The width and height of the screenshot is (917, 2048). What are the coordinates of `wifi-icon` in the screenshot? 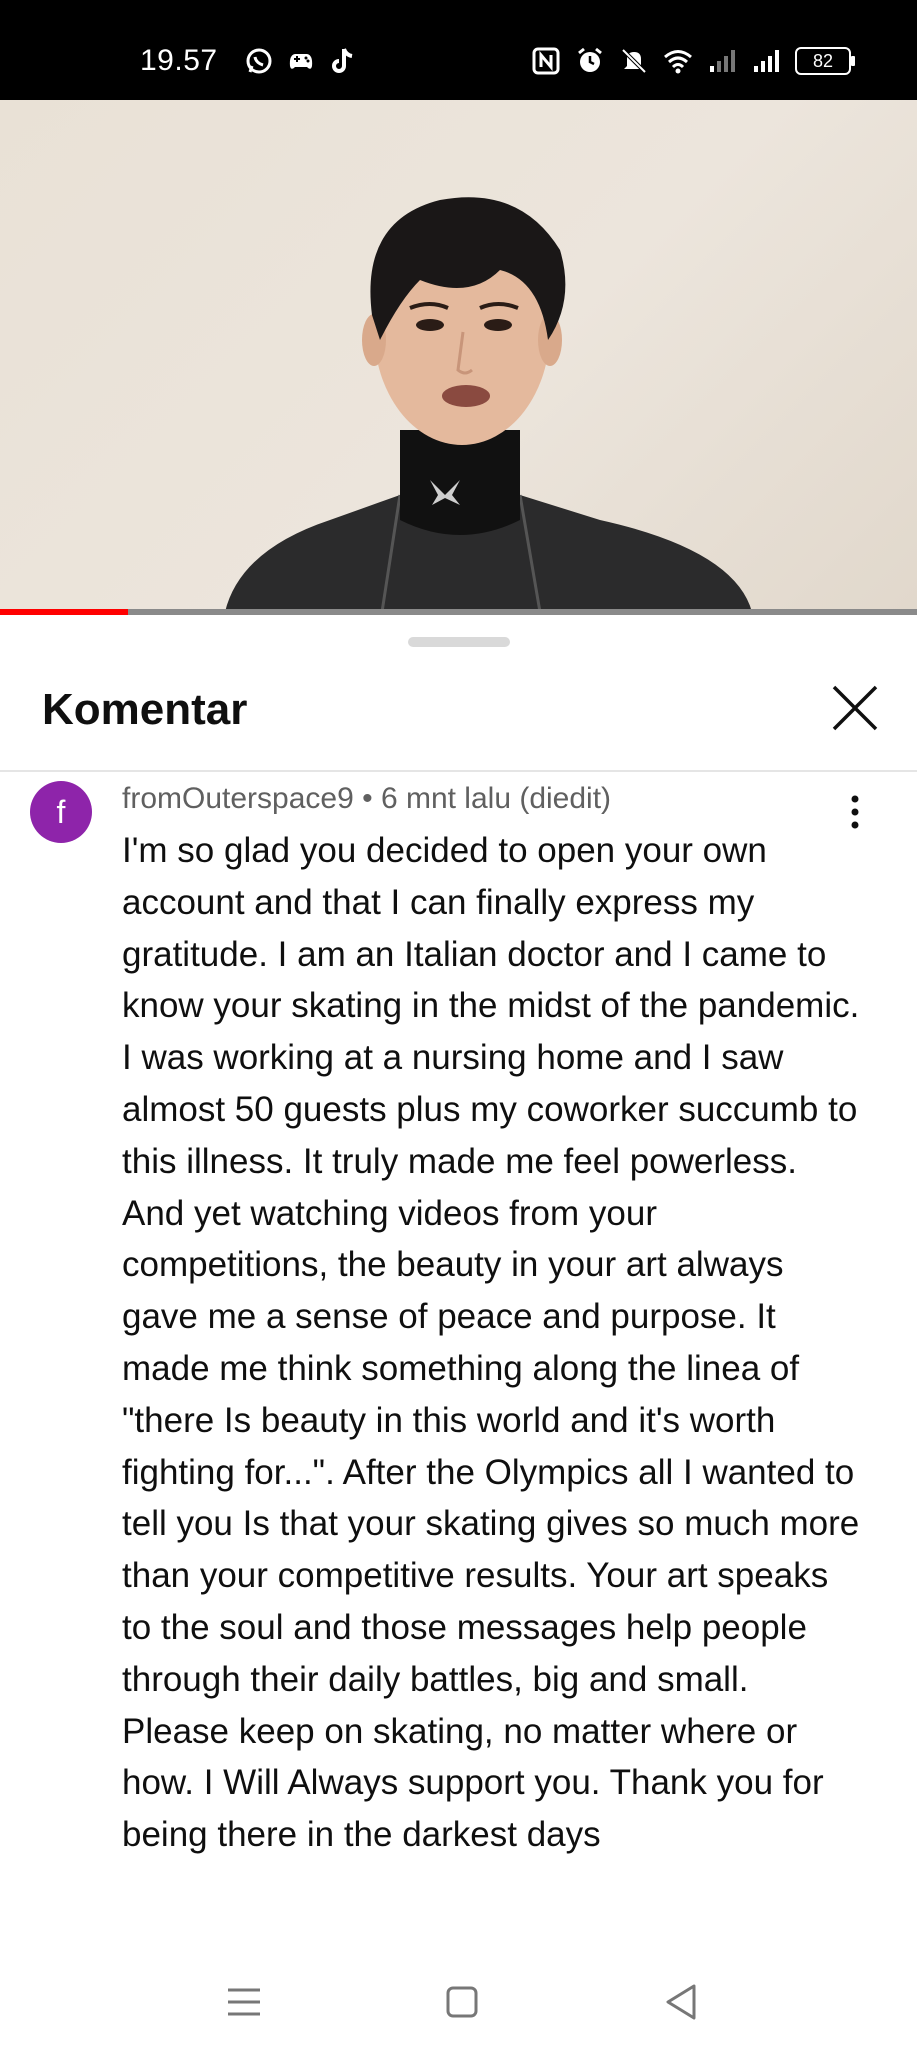 It's located at (678, 62).